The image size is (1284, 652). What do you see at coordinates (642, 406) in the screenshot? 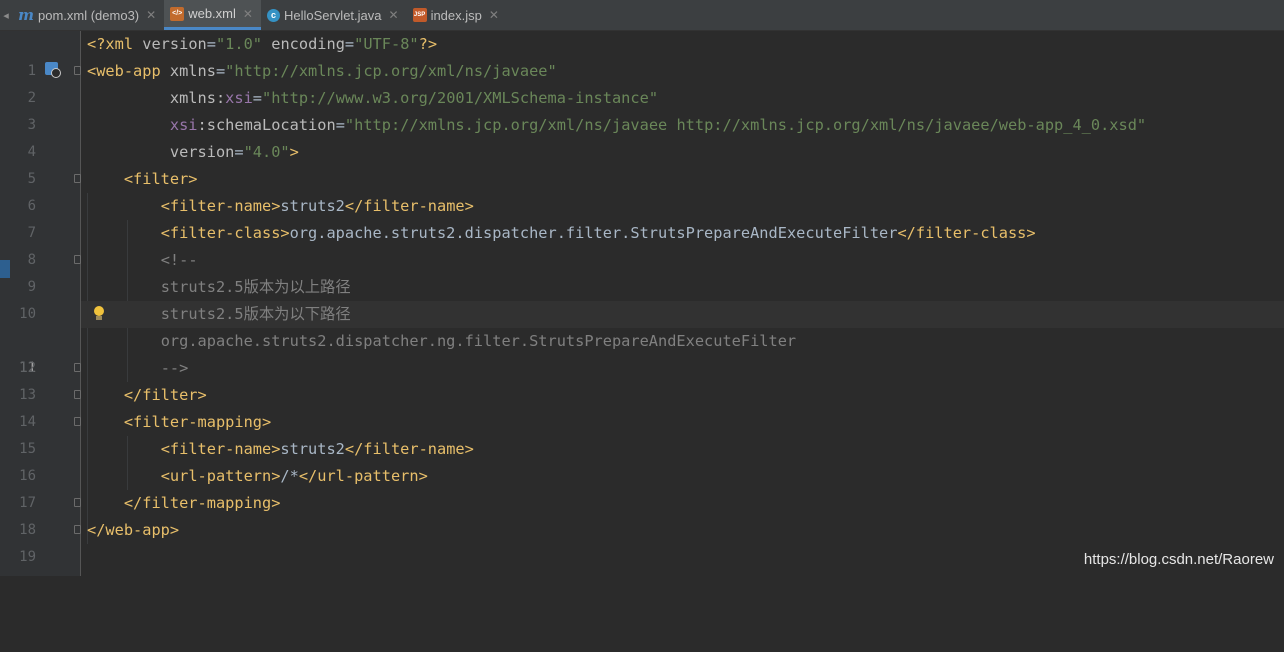
I see `code-line: 14 </filter>` at bounding box center [642, 406].